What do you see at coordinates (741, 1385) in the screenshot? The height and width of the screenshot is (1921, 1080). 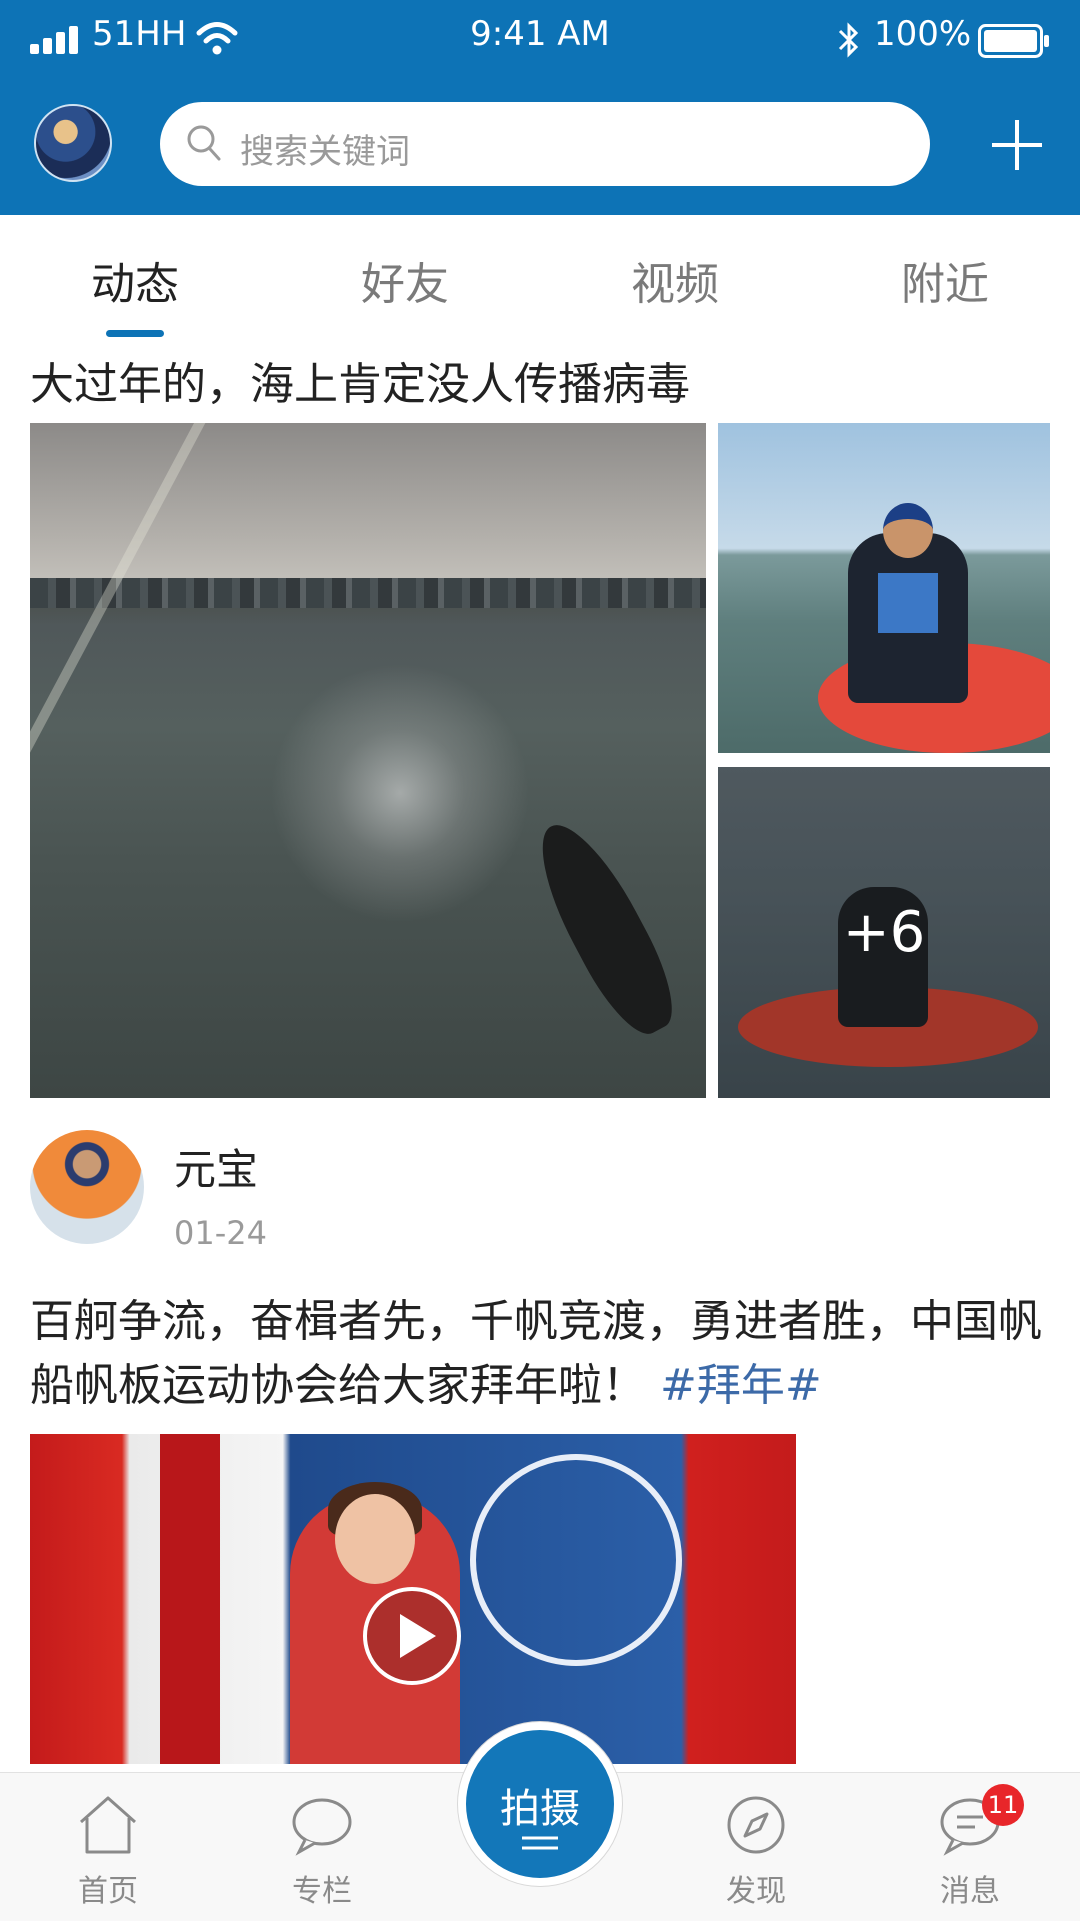 I see `hashtag-link: #拜年#` at bounding box center [741, 1385].